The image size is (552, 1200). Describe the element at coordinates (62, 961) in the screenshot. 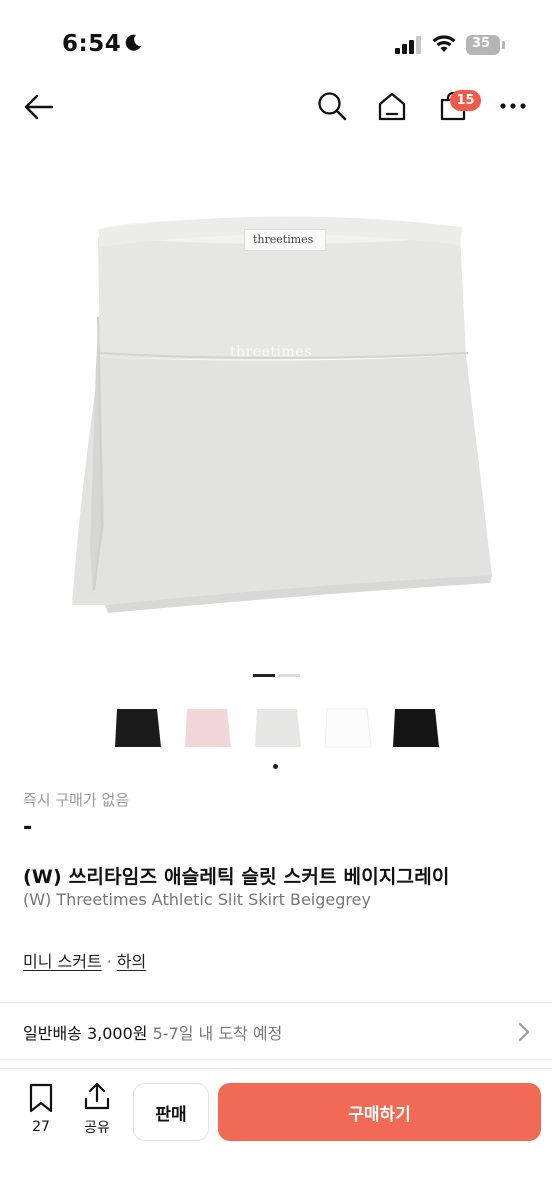

I see `category-link-mini-skirt: 미니 스커트` at that location.